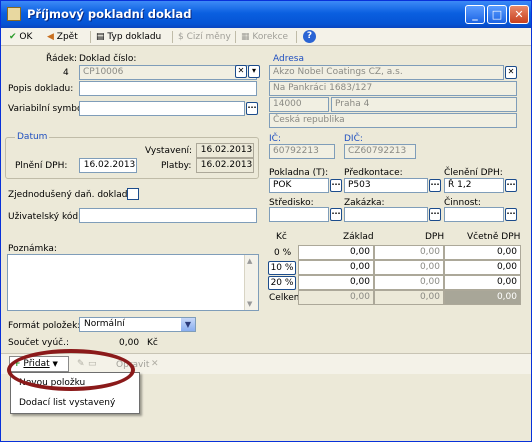 This screenshot has height=442, width=532. Describe the element at coordinates (270, 37) in the screenshot. I see `correction-label: Korekce` at that location.